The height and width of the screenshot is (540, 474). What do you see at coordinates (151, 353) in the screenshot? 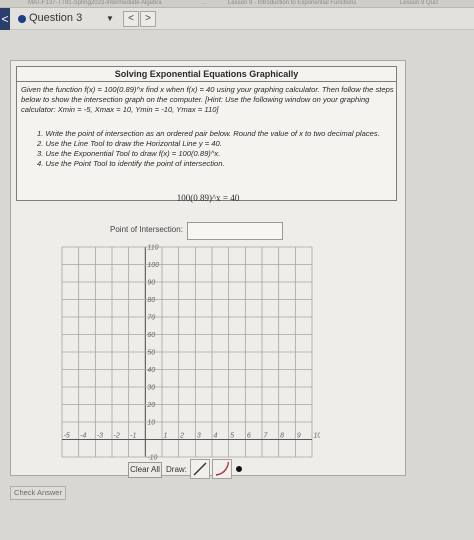
I see `y-tick-label: 50` at bounding box center [151, 353].